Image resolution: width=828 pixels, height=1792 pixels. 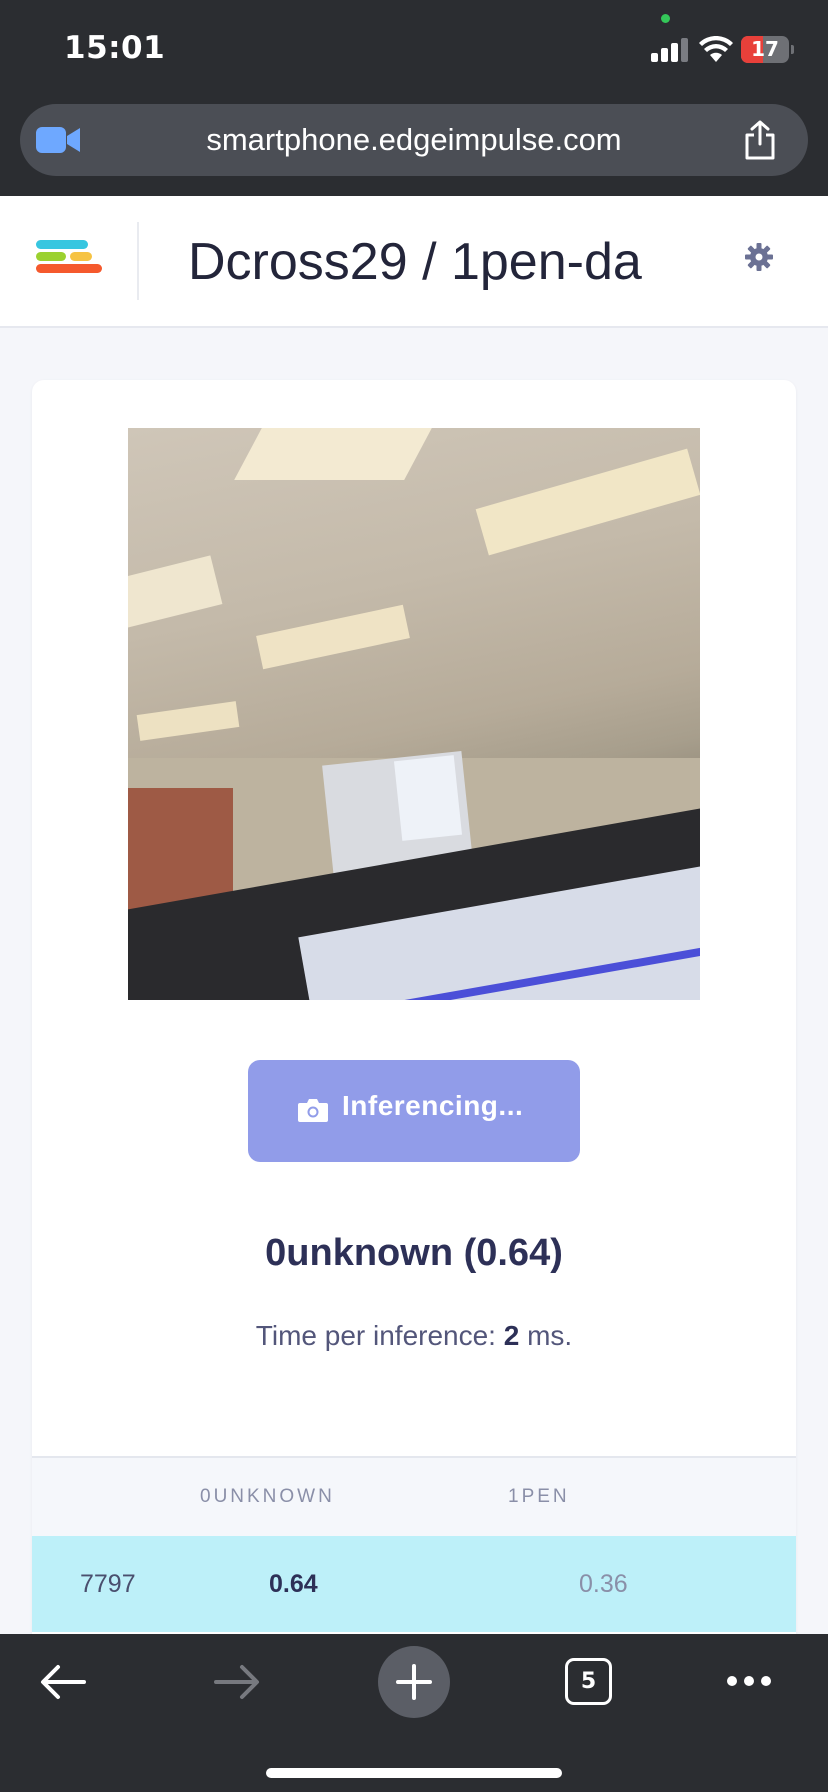 I want to click on camera-in-use-indicator, so click(x=665, y=18).